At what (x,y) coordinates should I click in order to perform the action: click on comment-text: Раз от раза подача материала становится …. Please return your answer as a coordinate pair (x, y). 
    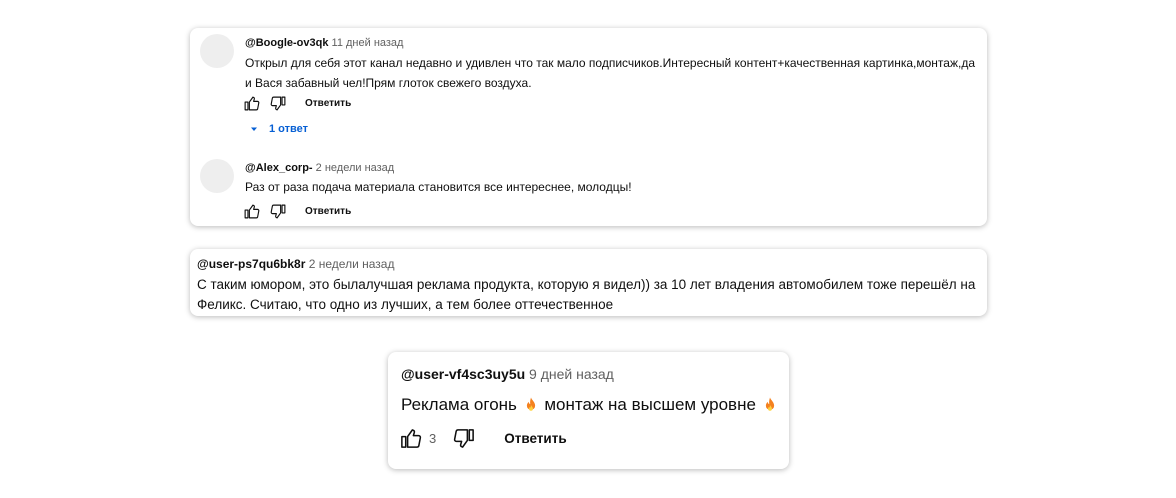
    Looking at the image, I should click on (438, 187).